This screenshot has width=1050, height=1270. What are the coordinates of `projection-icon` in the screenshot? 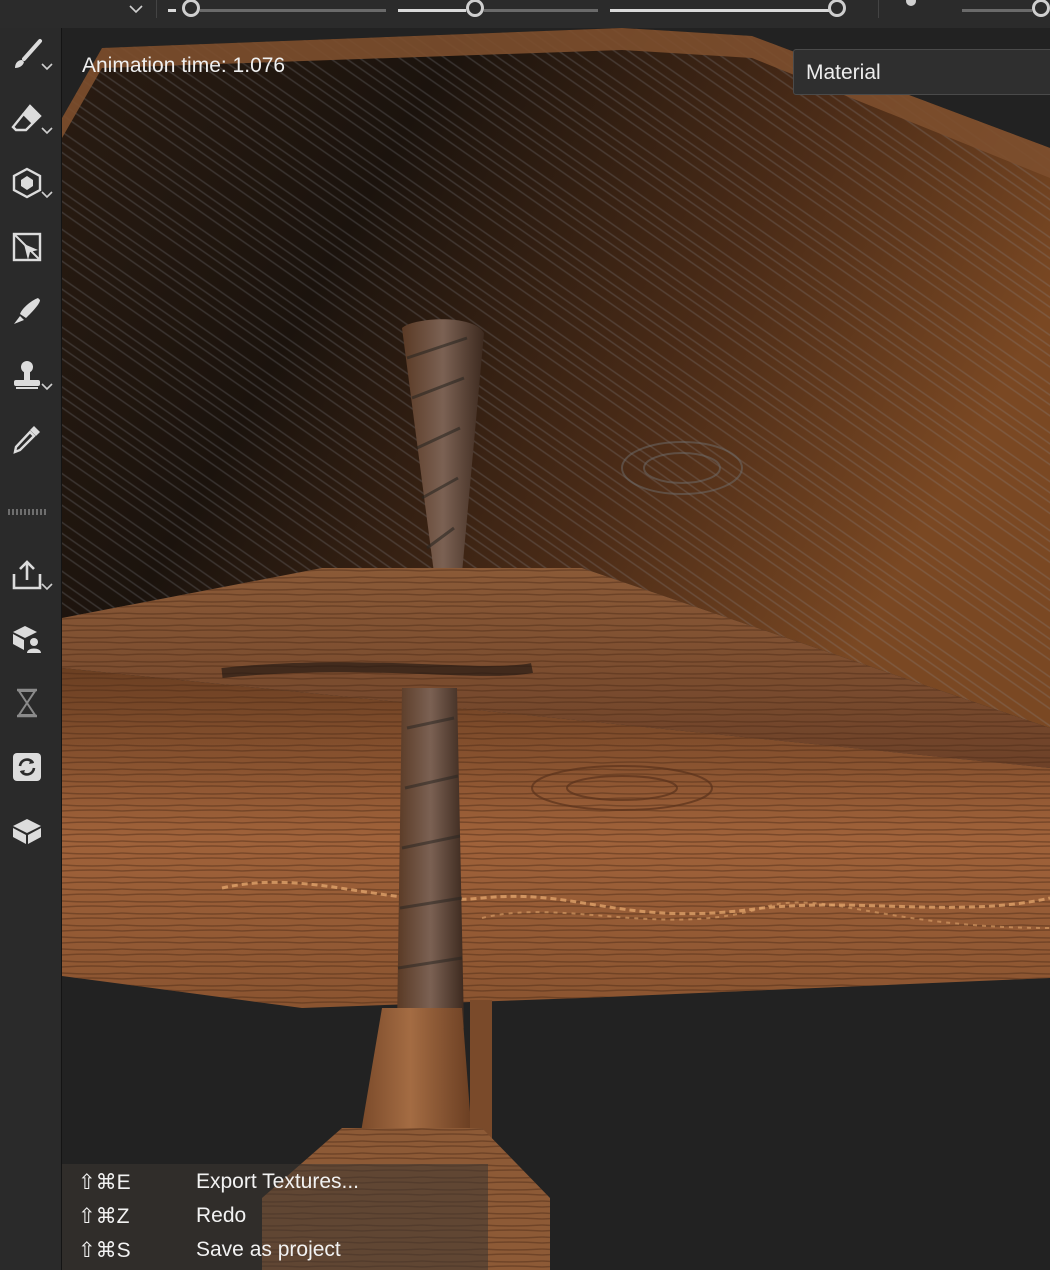 It's located at (27, 183).